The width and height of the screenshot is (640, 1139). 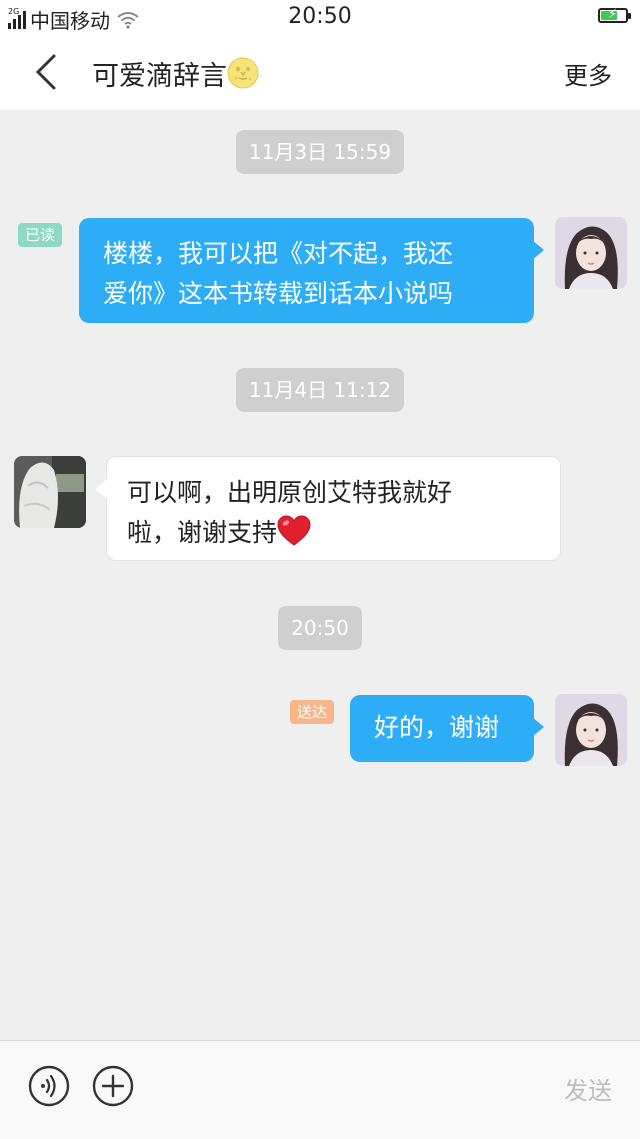 I want to click on message-text-line: 爱你》这本书转载到话本小说吗, so click(x=278, y=293).